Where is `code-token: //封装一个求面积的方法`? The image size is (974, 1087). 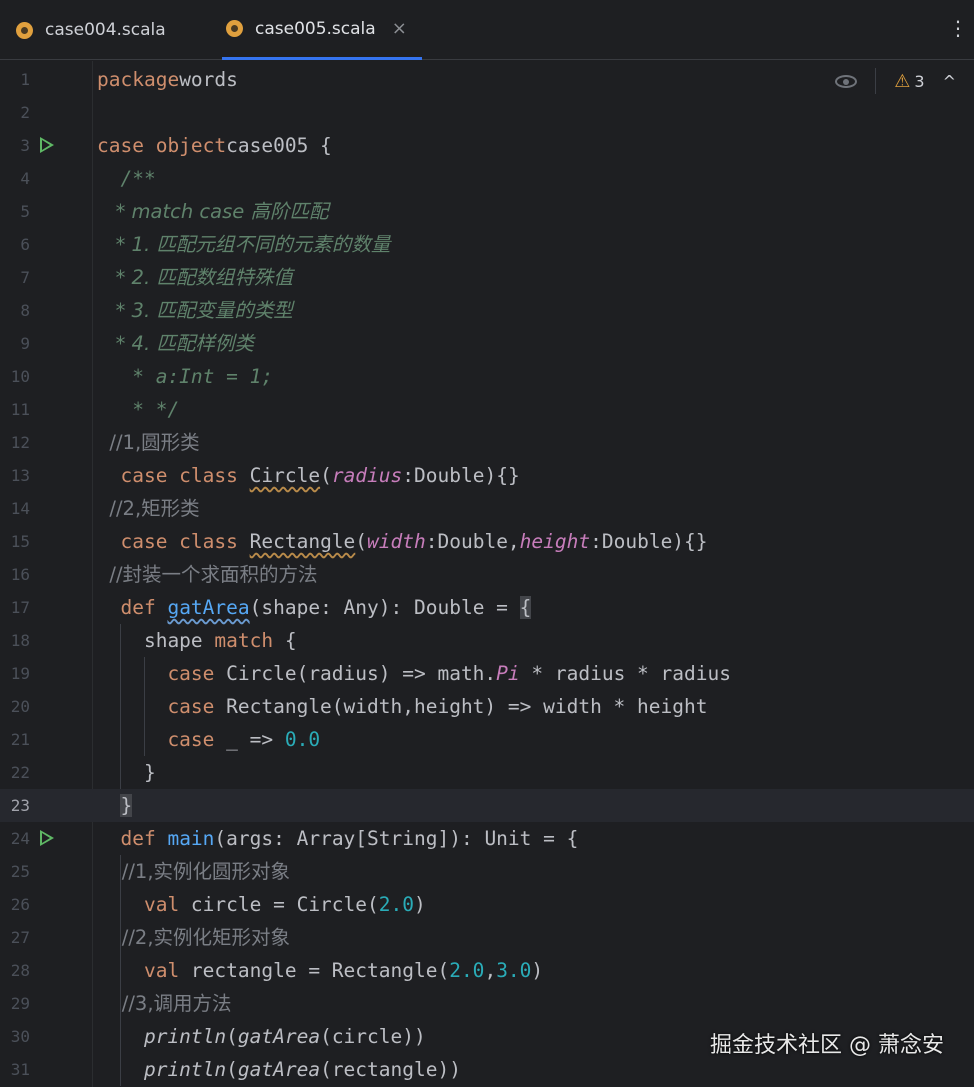
code-token: //封装一个求面积的方法 is located at coordinates (207, 574).